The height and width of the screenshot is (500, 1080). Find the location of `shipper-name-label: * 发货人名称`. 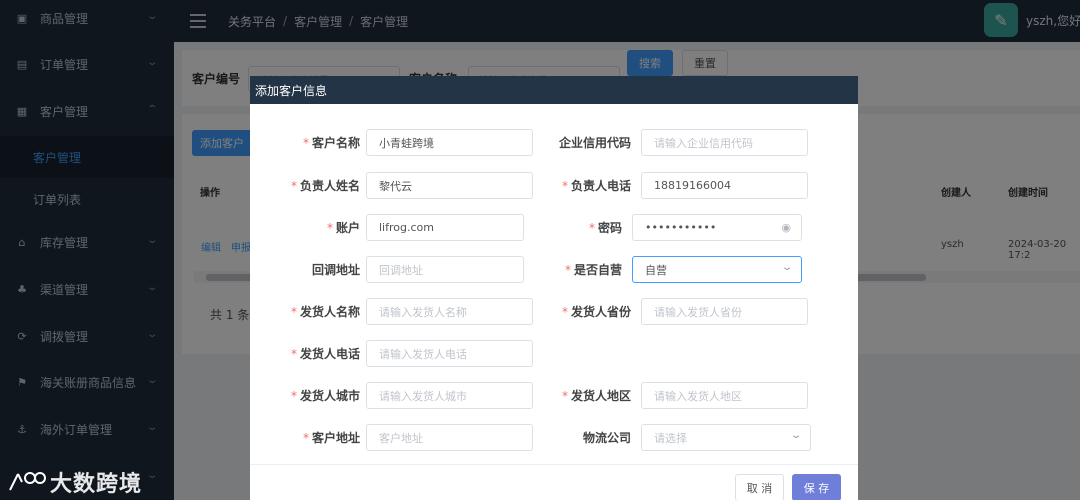

shipper-name-label: * 发货人名称 is located at coordinates (305, 311).